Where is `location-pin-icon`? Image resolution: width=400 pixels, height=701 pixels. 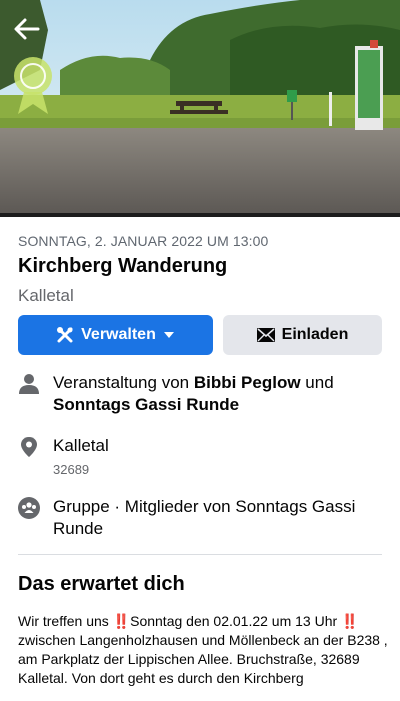 location-pin-icon is located at coordinates (29, 447).